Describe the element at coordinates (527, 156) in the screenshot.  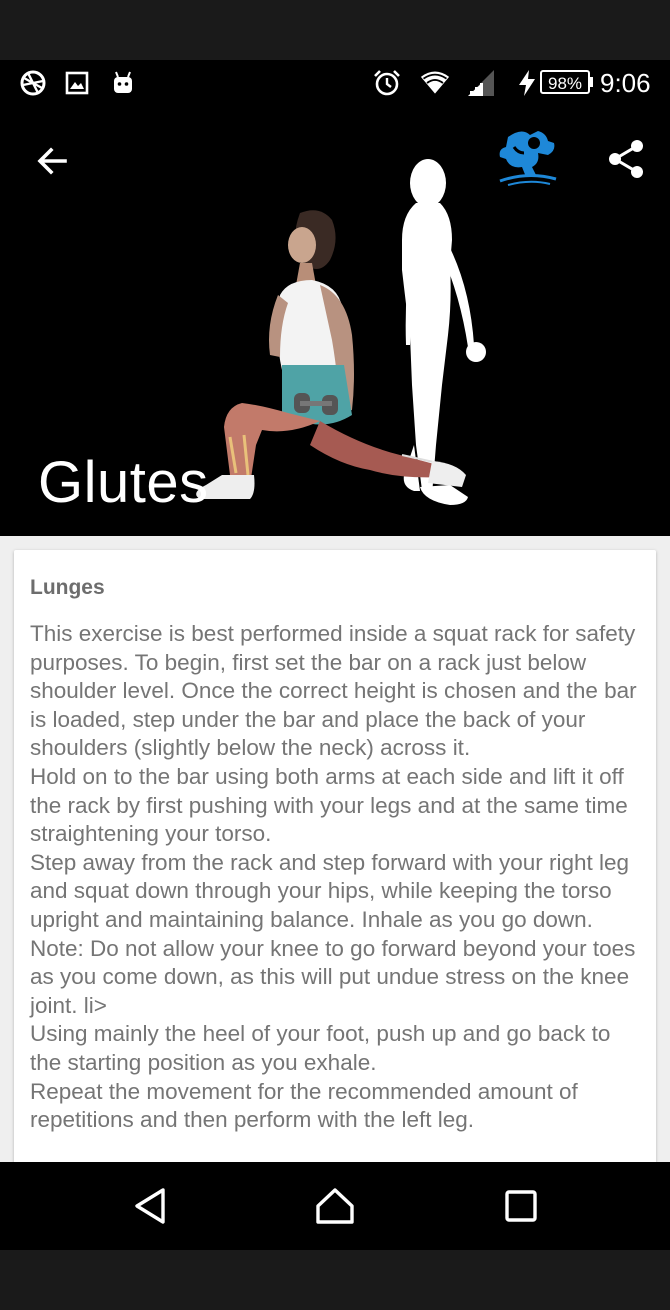
I see `fitness-logo-icon` at that location.